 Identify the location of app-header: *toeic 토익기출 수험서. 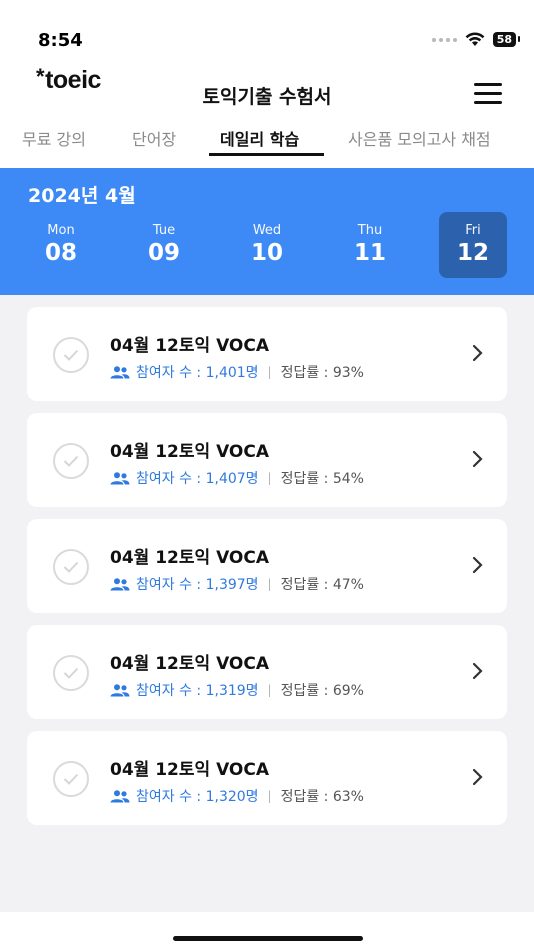
(267, 89).